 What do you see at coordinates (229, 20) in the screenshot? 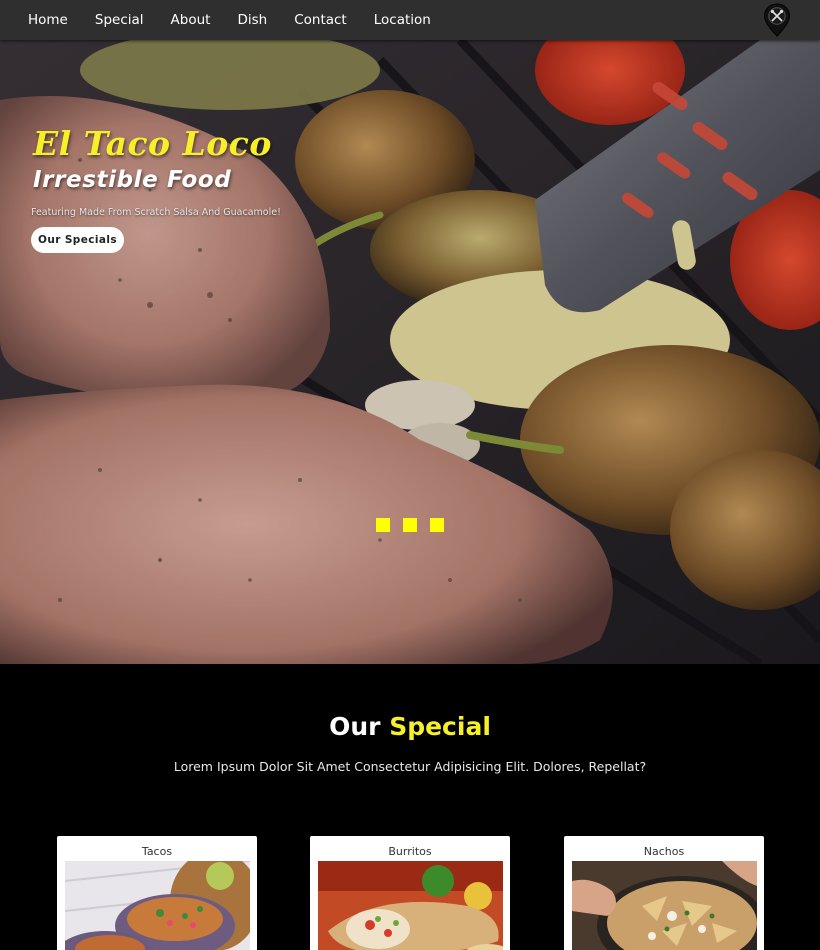
I see `nav-links: Home Special About Dish Contact Location` at bounding box center [229, 20].